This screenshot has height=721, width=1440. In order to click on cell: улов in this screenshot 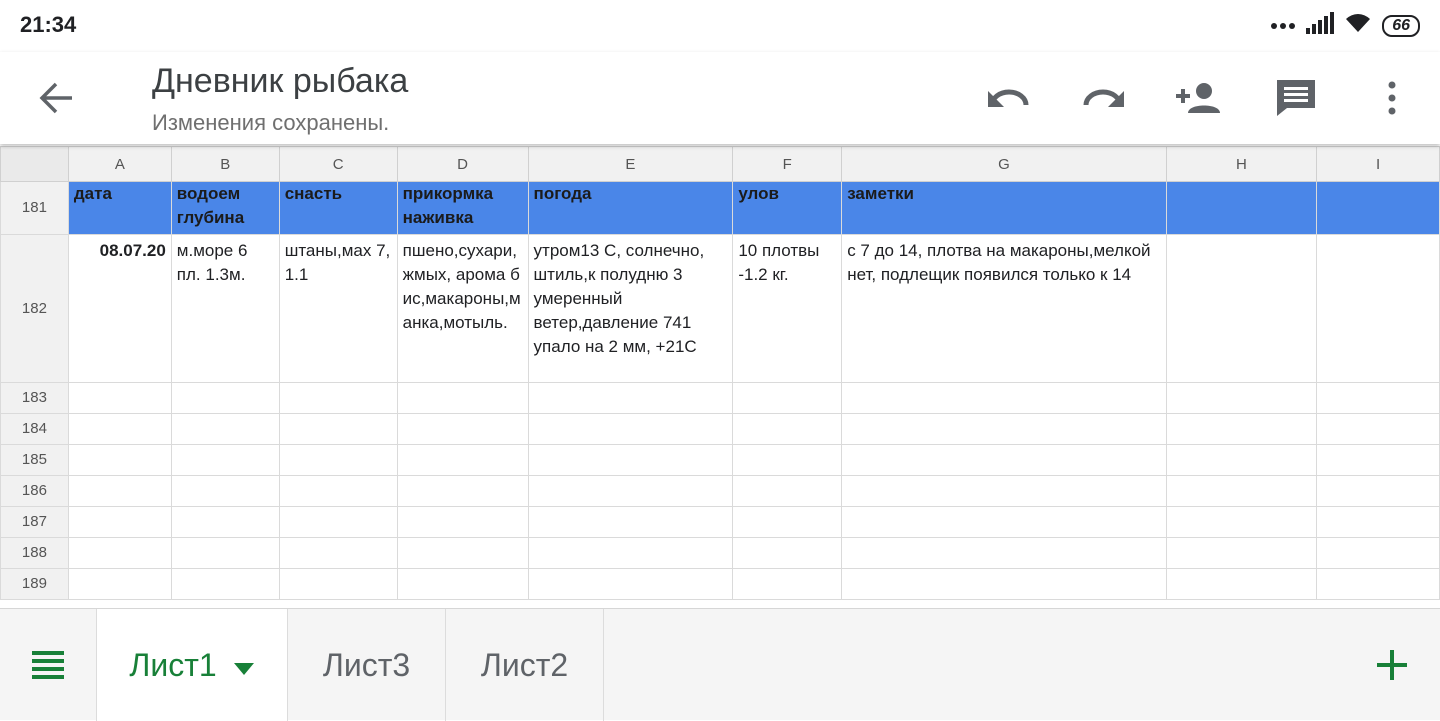, I will do `click(787, 208)`.